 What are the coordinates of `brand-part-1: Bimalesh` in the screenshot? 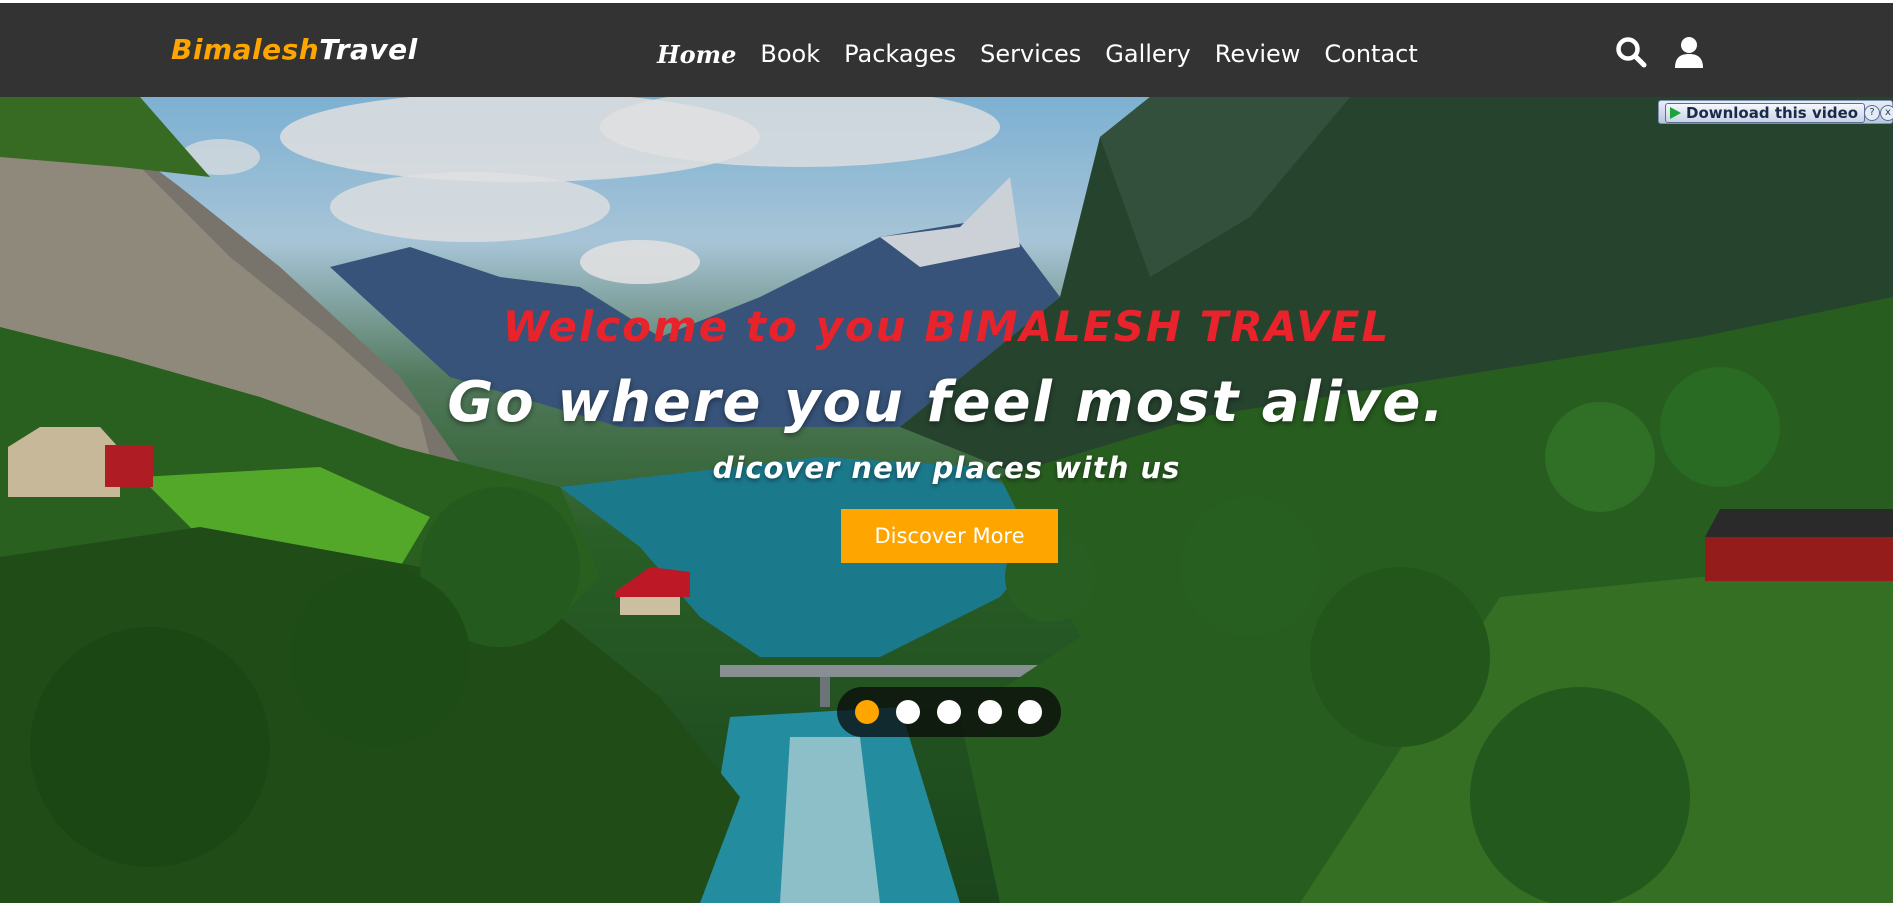 It's located at (245, 49).